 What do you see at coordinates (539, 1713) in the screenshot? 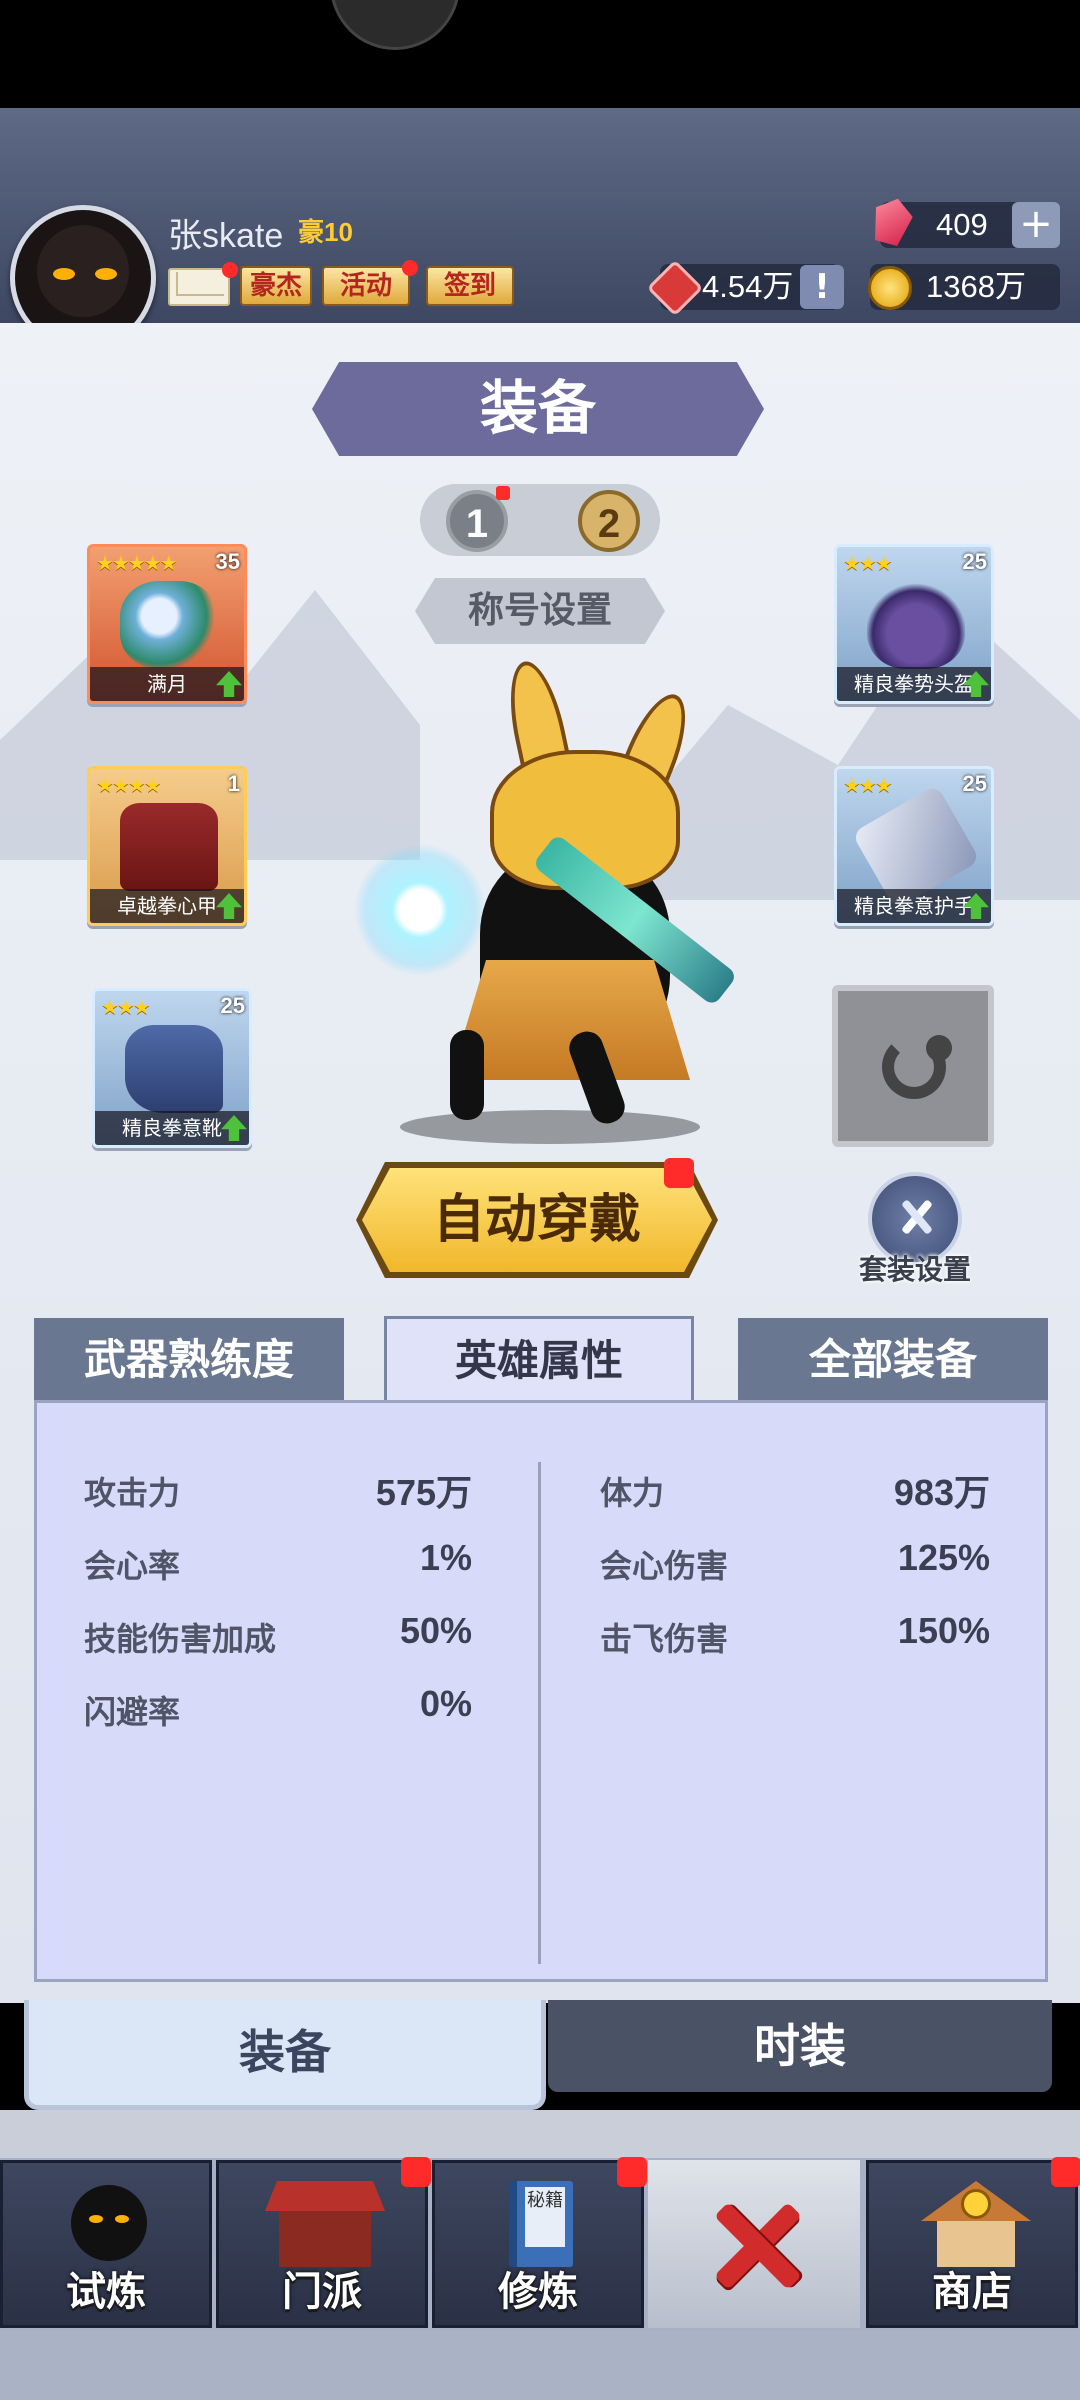
I see `stats-divider` at bounding box center [539, 1713].